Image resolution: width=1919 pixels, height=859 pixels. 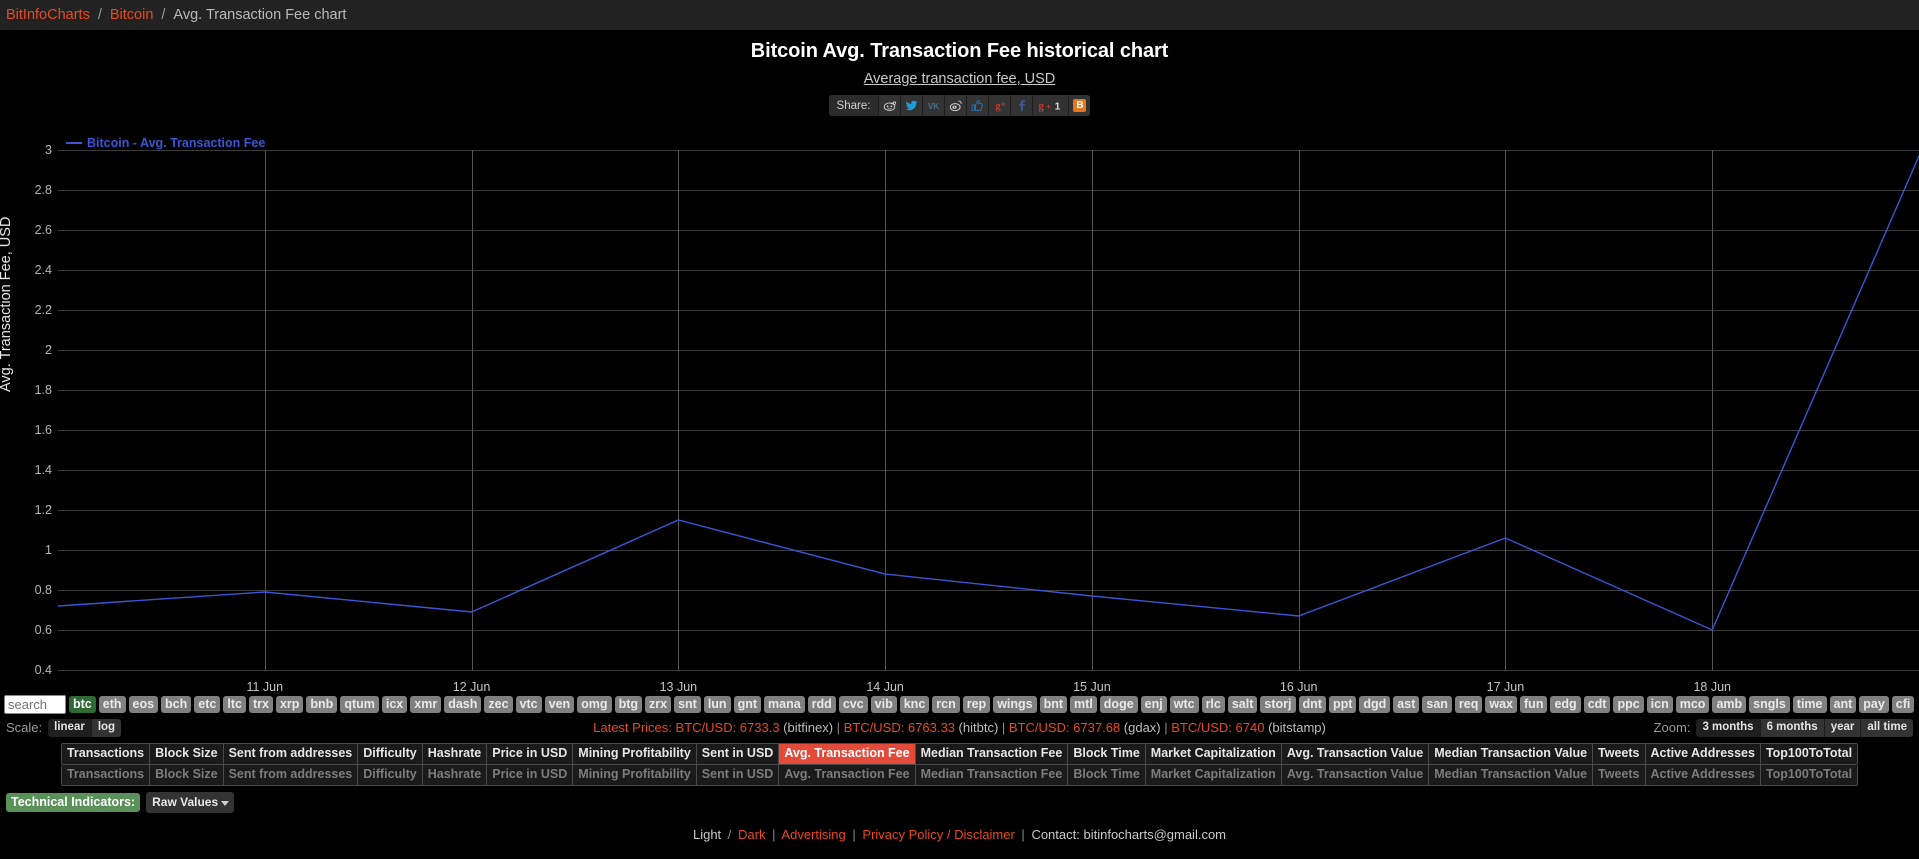 I want to click on metric-tab-difficulty: Difficulty, so click(x=390, y=754).